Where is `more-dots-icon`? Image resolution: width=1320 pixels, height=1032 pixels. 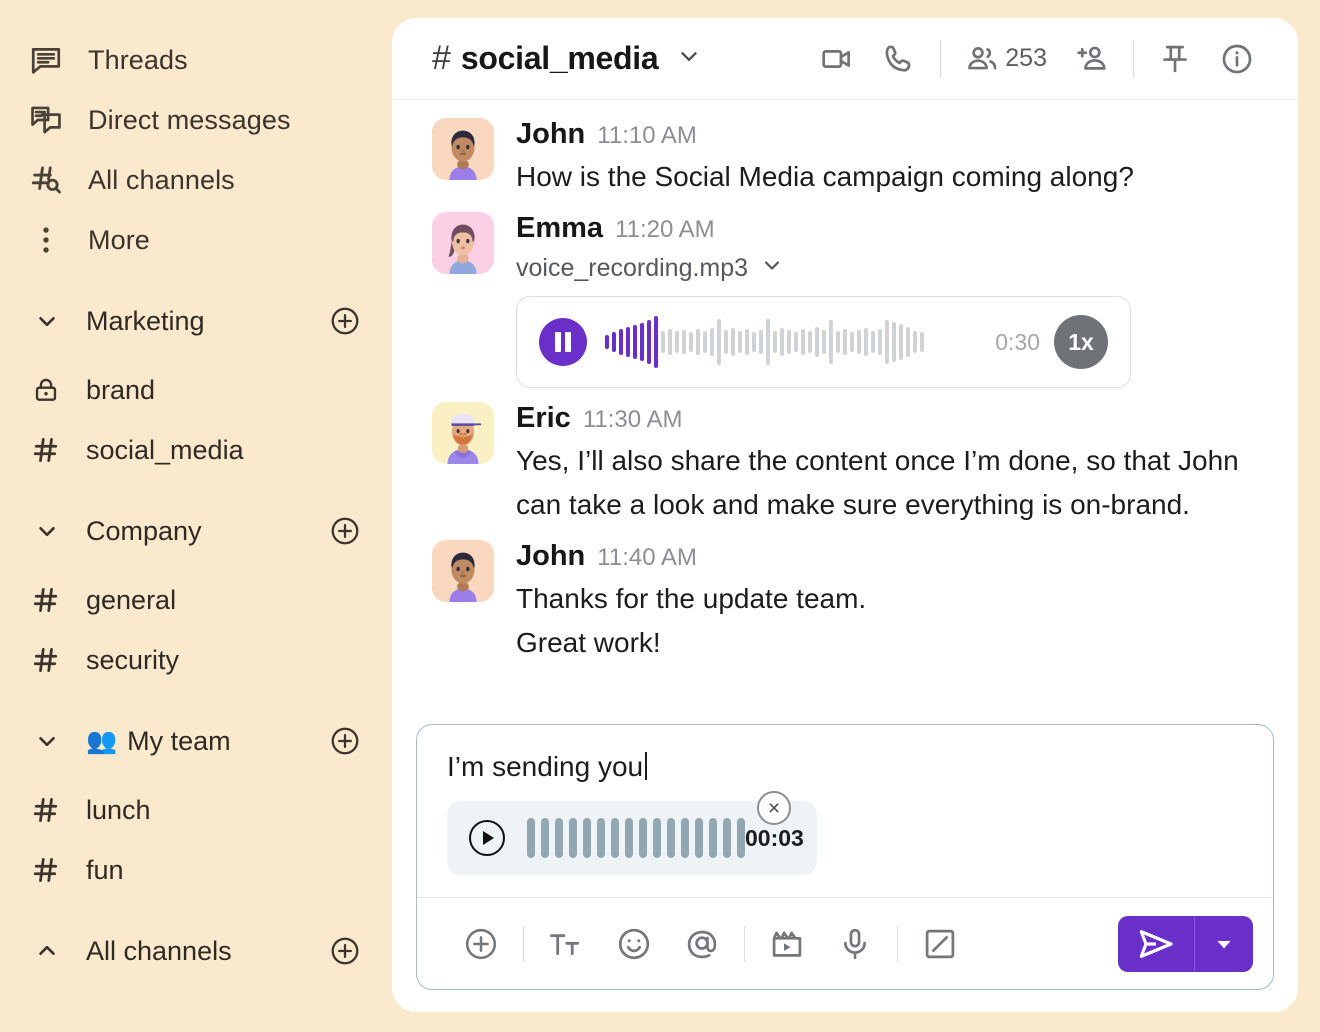 more-dots-icon is located at coordinates (46, 240).